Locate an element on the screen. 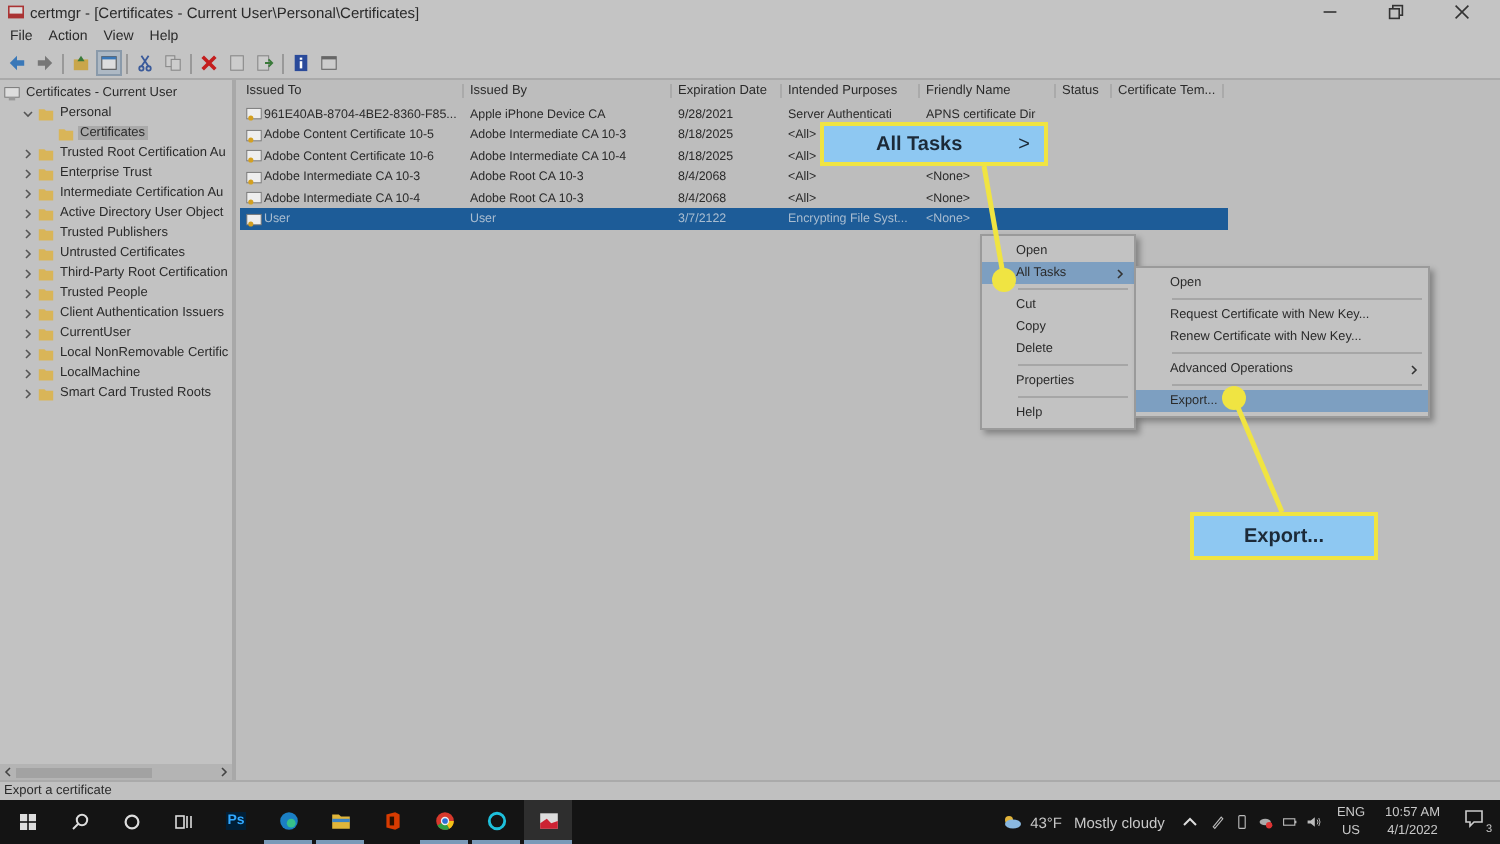 This screenshot has width=1500, height=844. folder-icon is located at coordinates (340, 820).